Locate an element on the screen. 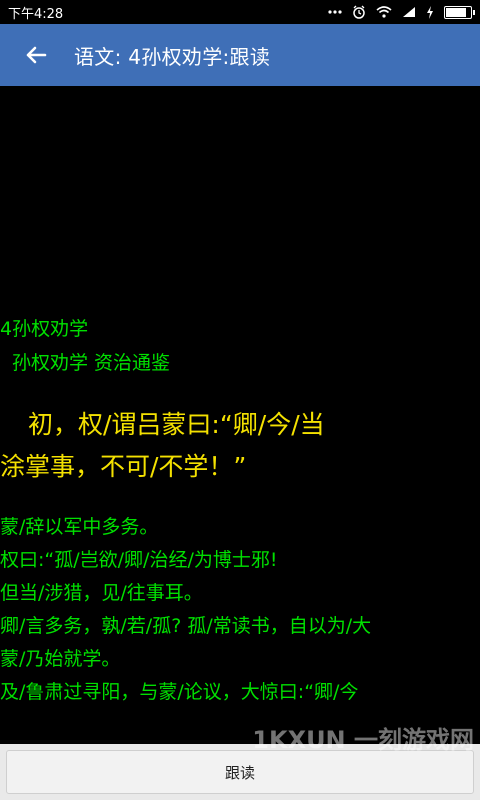  page-title: 语文: 4孙权劝学:跟读 is located at coordinates (172, 56).